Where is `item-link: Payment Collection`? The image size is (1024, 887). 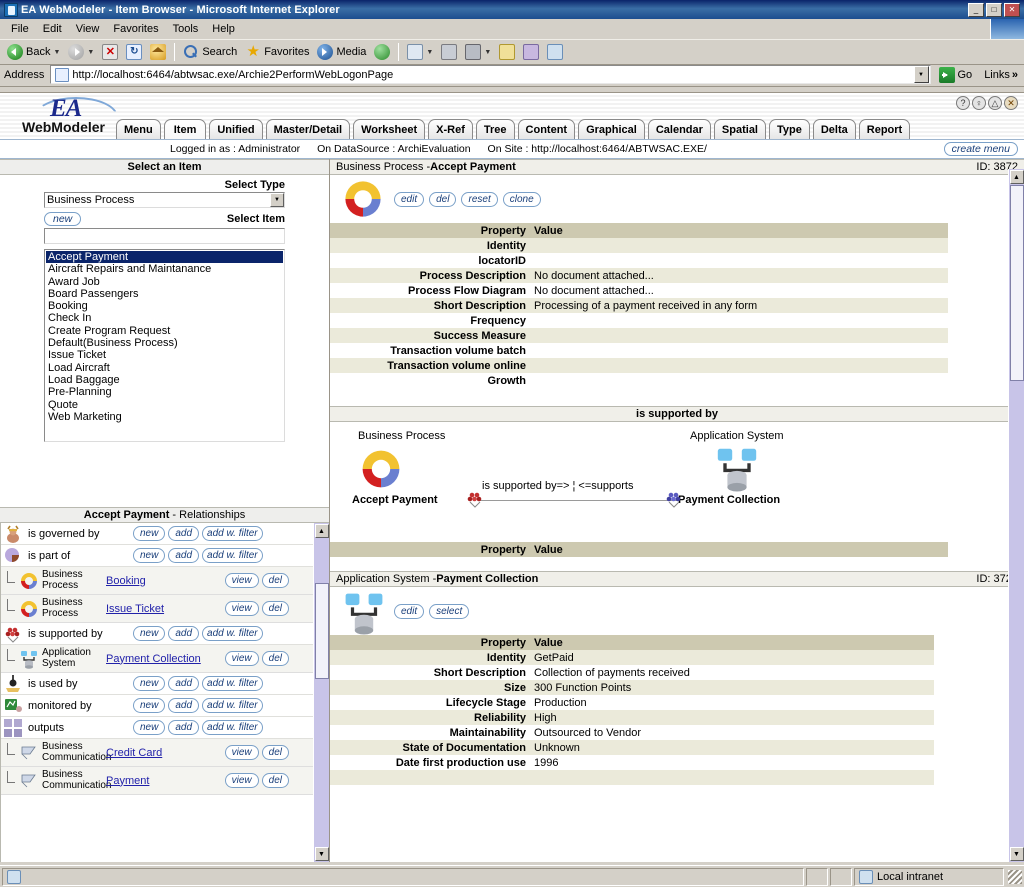 item-link: Payment Collection is located at coordinates (158, 659).